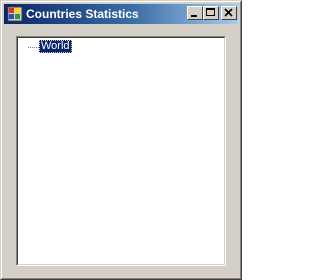 This screenshot has height=280, width=320. I want to click on minimize-button, so click(195, 13).